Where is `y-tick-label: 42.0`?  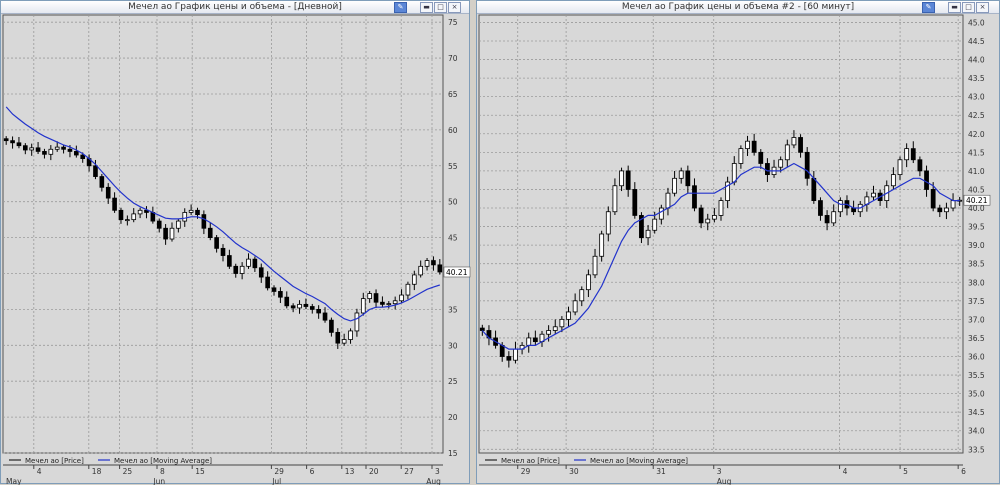 y-tick-label: 42.0 is located at coordinates (976, 134).